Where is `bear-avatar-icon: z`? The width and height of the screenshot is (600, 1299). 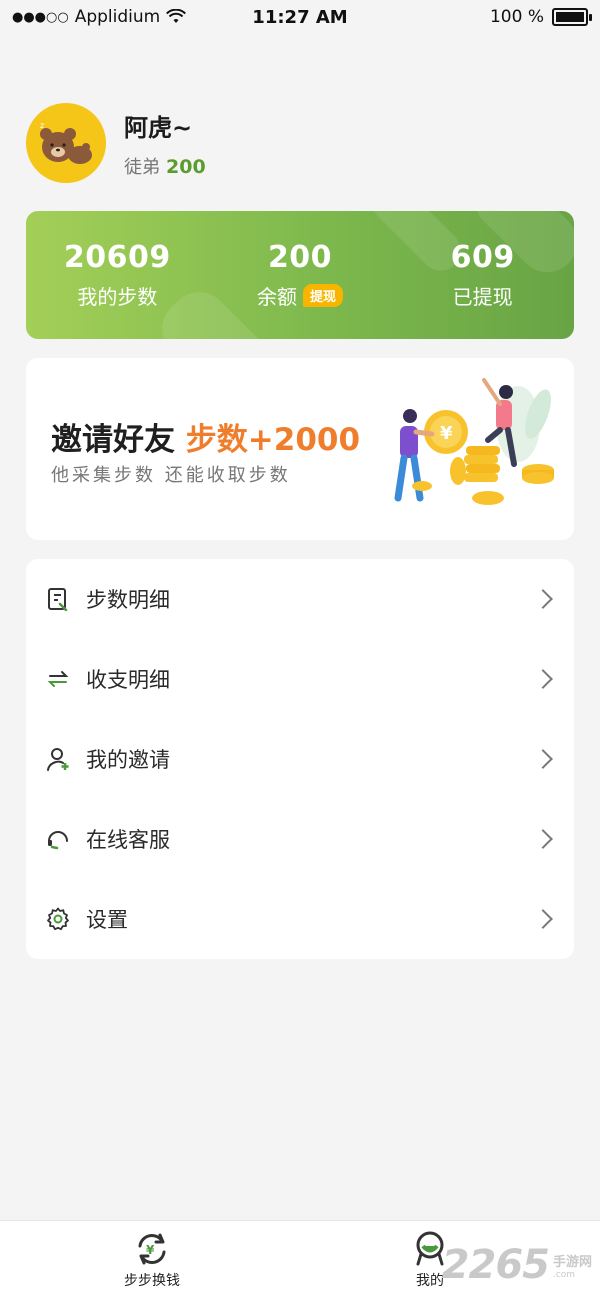
bear-avatar-icon: z is located at coordinates (66, 142).